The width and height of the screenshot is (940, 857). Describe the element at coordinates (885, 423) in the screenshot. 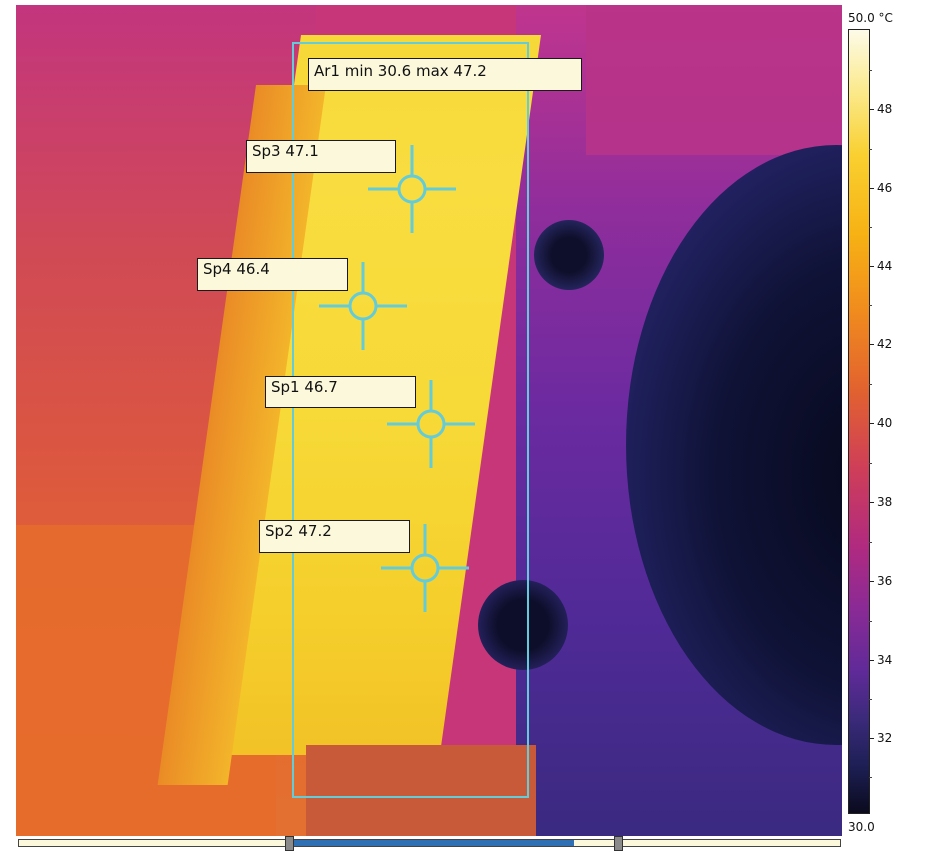

I see `scale-tick-label: 40` at that location.